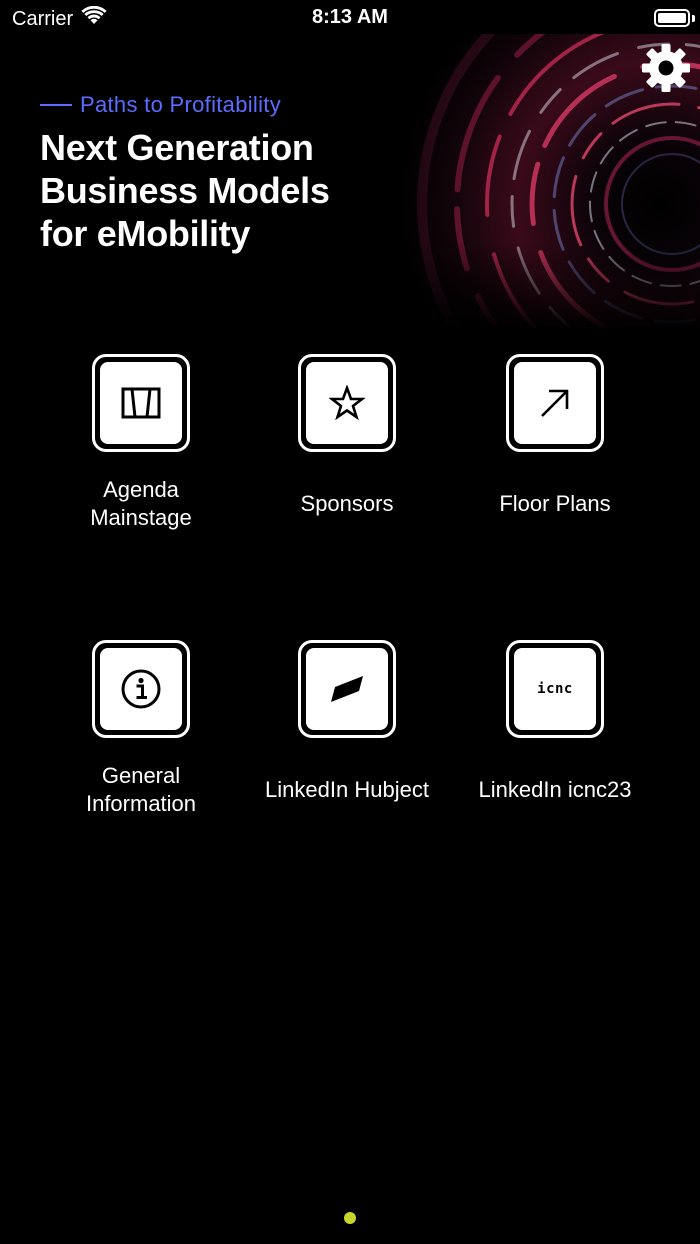 This screenshot has height=1244, width=700. Describe the element at coordinates (555, 789) in the screenshot. I see `tile-label-icnc23: LinkedIn icnc23` at that location.